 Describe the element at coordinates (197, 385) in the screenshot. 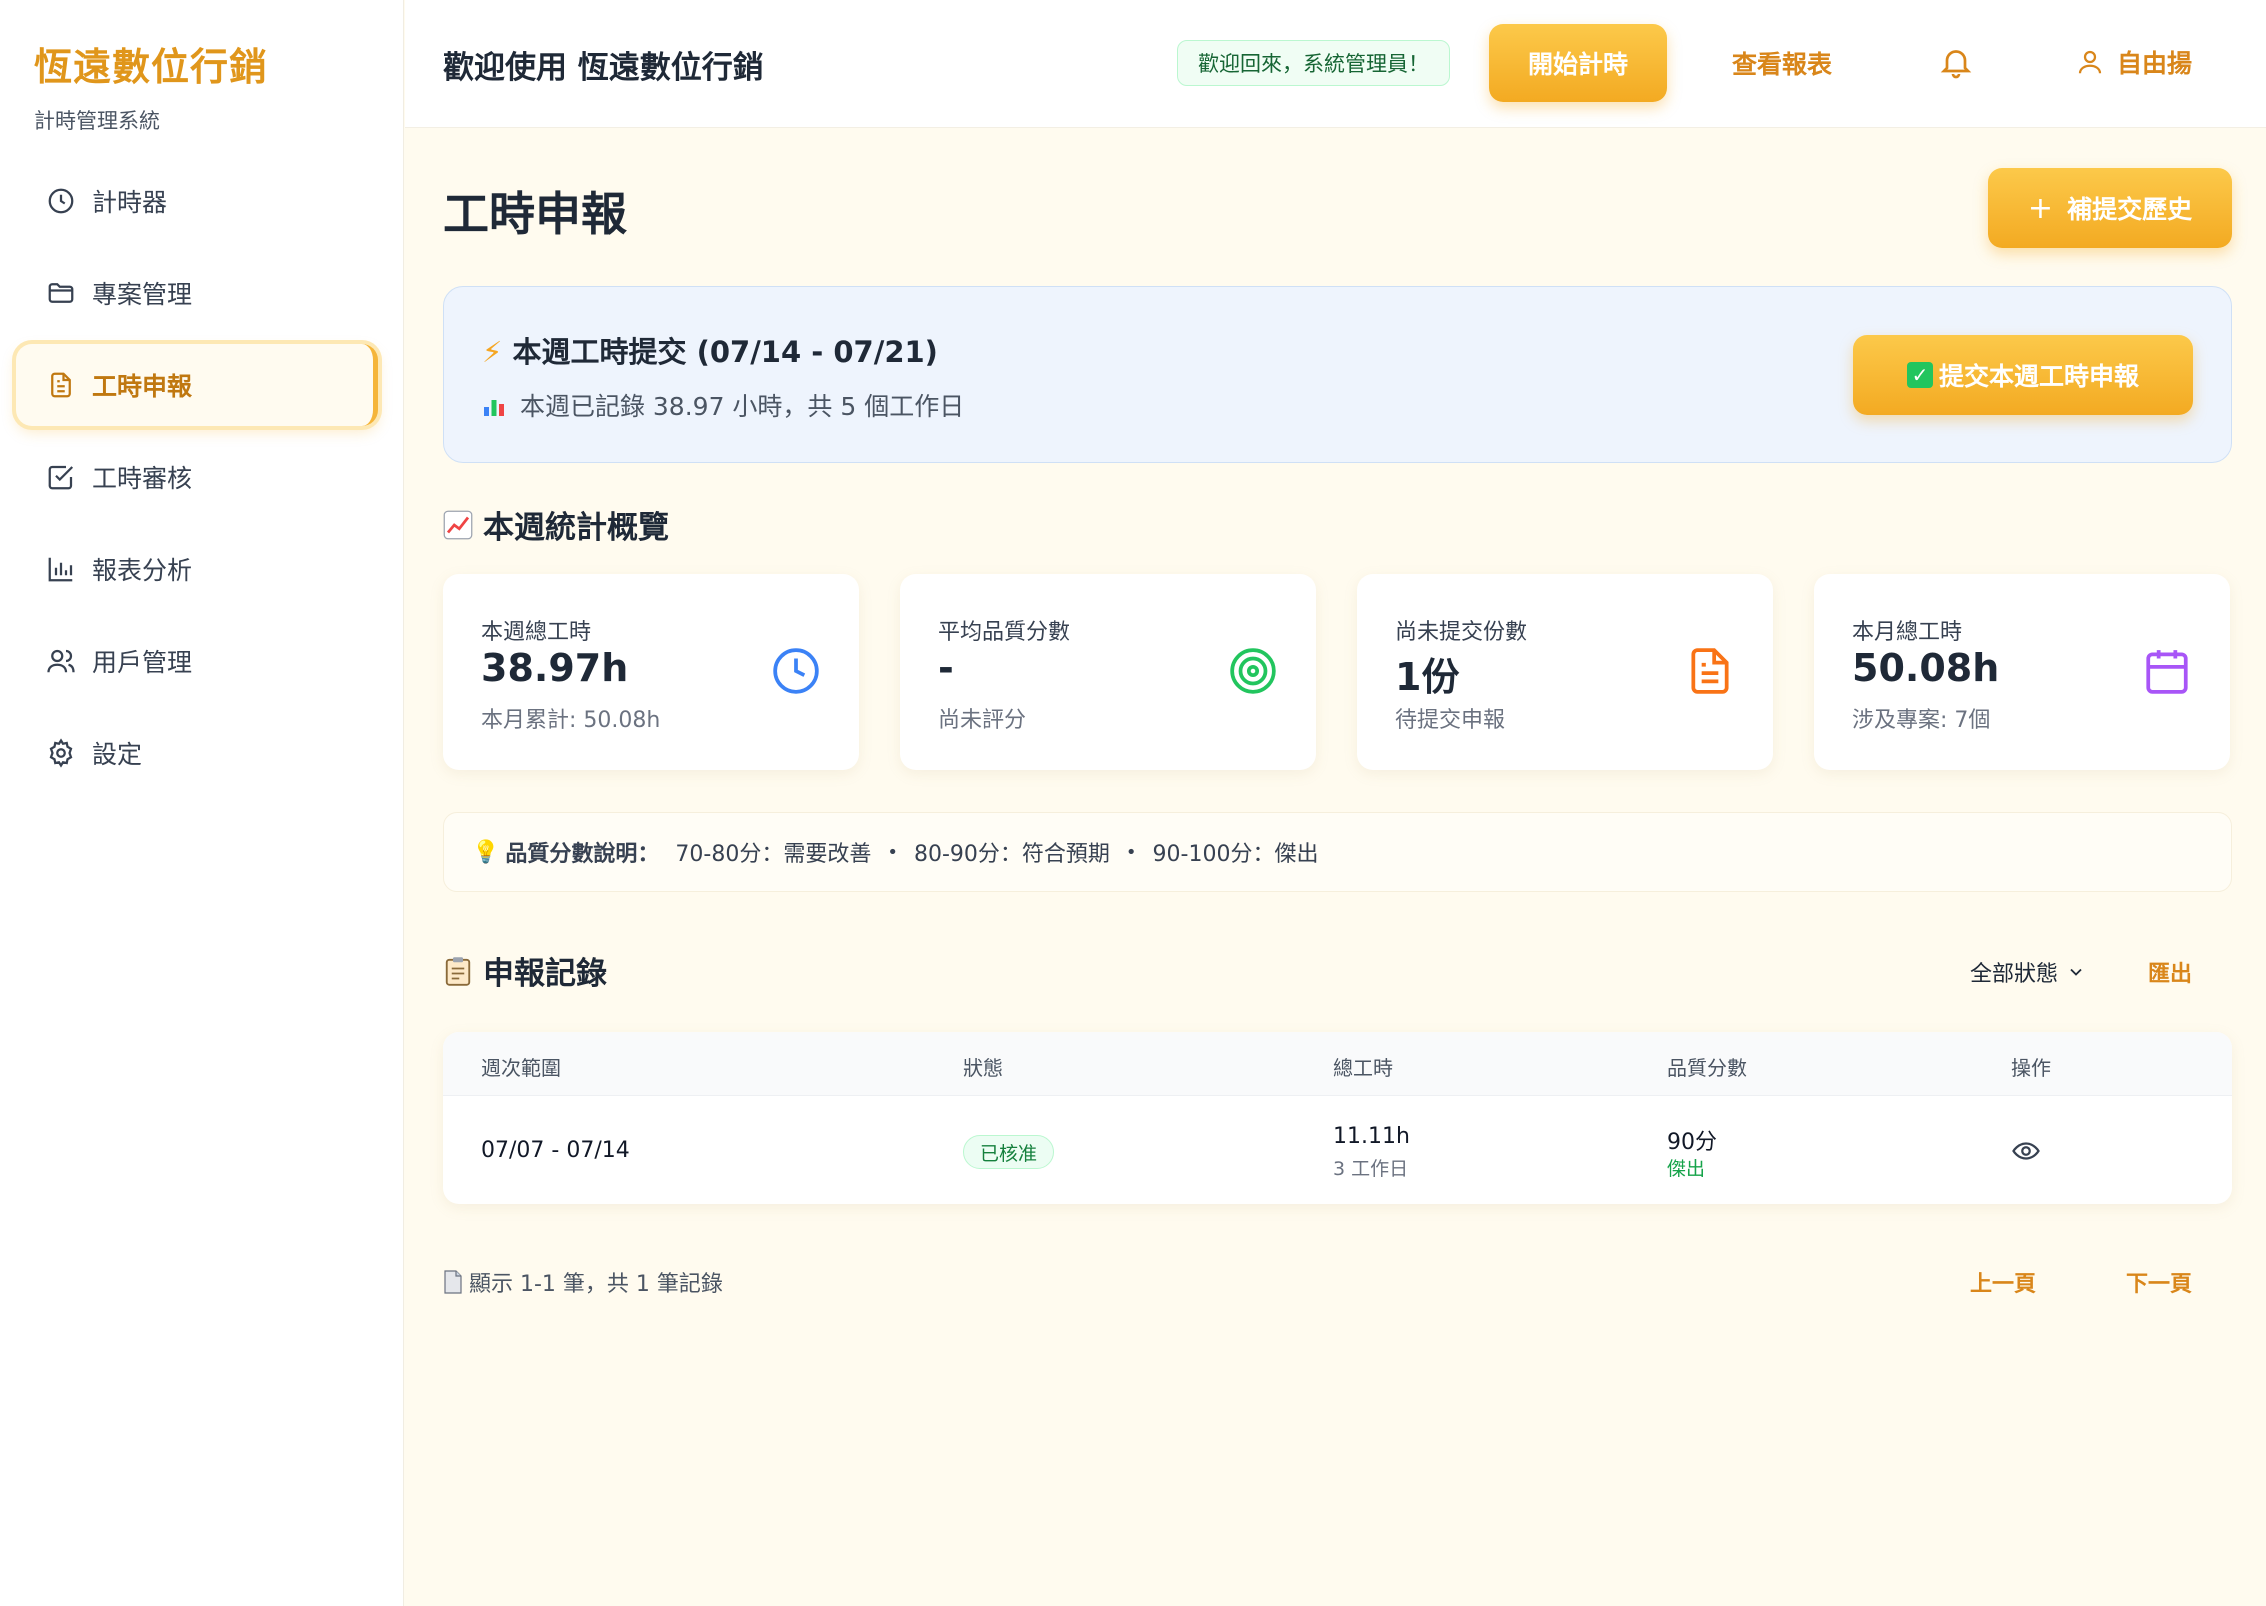

I see `sidebar-item-timesheet: 工時申報` at that location.